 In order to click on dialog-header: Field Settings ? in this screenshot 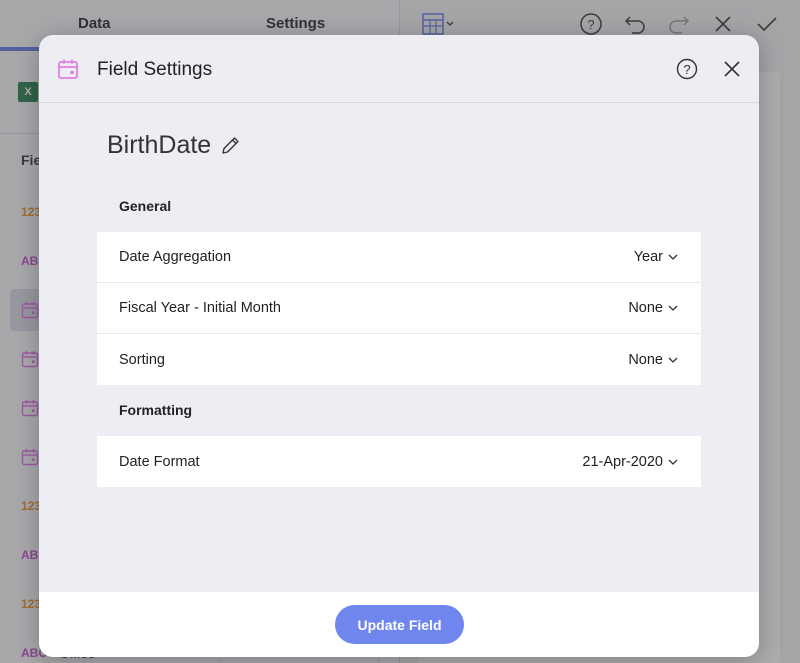, I will do `click(399, 69)`.